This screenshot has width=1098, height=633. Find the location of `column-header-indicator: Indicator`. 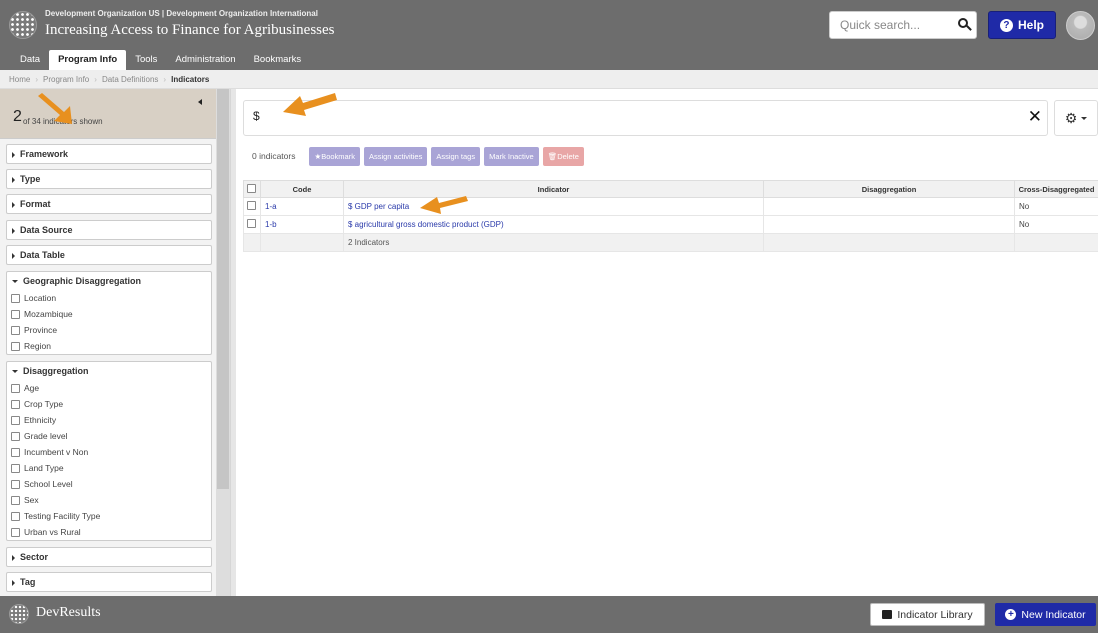

column-header-indicator: Indicator is located at coordinates (553, 189).